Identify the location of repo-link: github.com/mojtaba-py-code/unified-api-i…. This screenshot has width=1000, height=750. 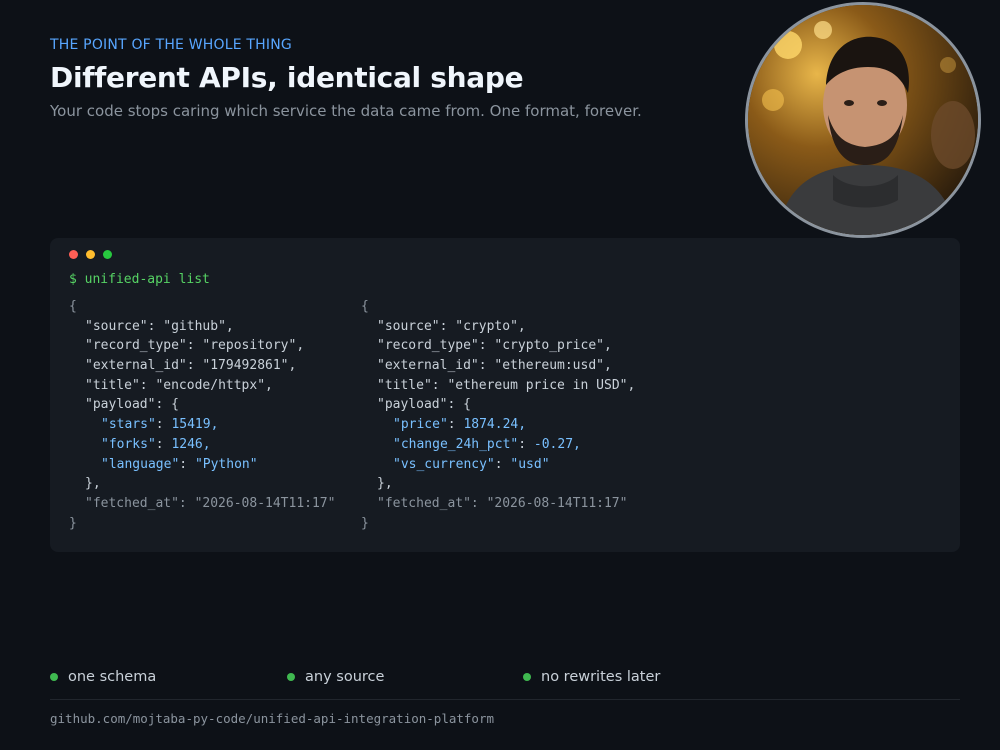
(272, 718).